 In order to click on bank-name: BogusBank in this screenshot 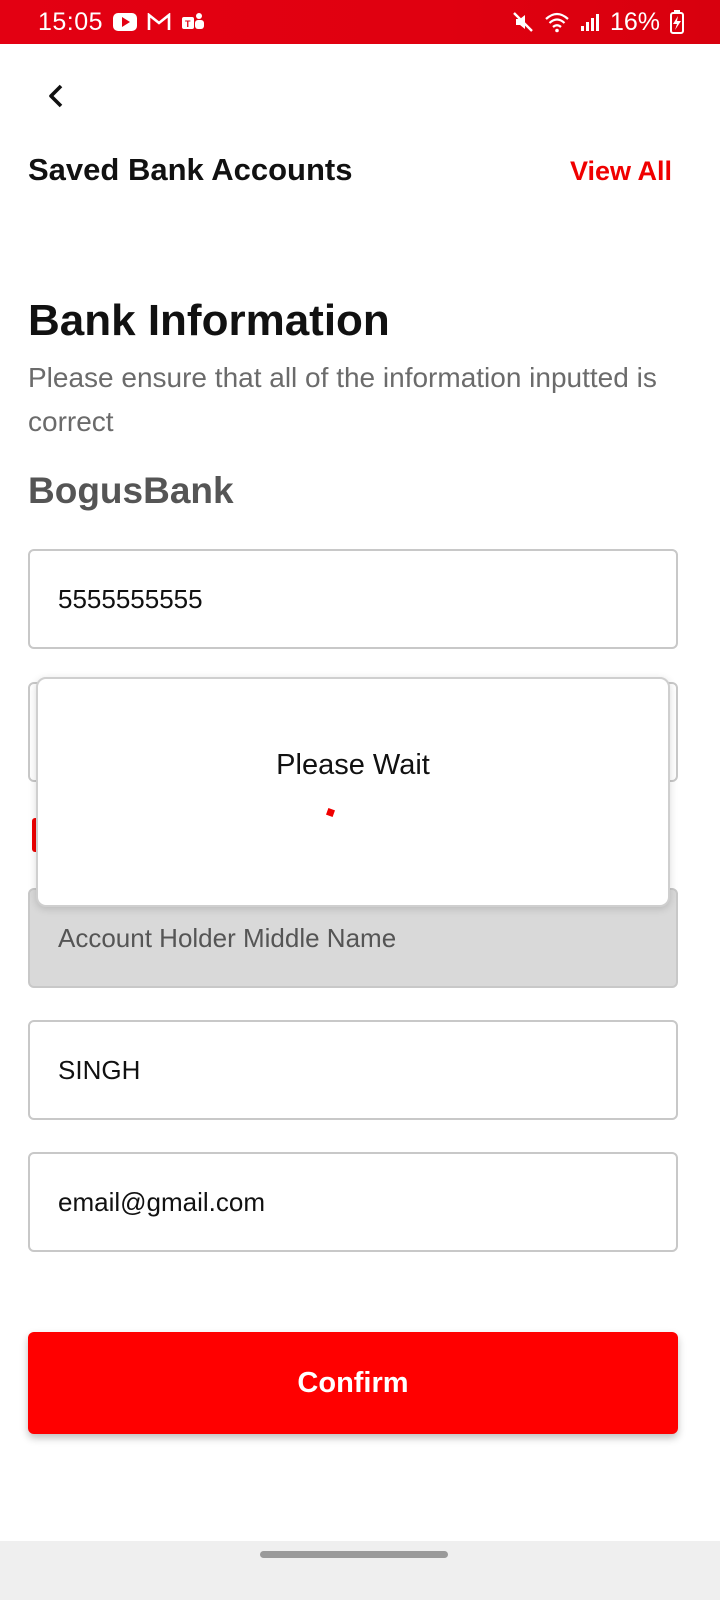, I will do `click(131, 490)`.